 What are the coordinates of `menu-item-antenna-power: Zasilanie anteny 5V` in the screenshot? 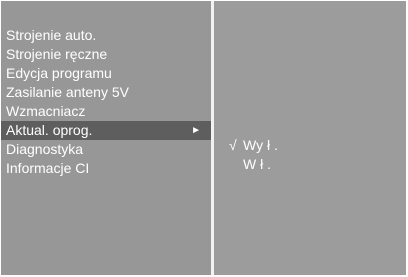 It's located at (106, 92).